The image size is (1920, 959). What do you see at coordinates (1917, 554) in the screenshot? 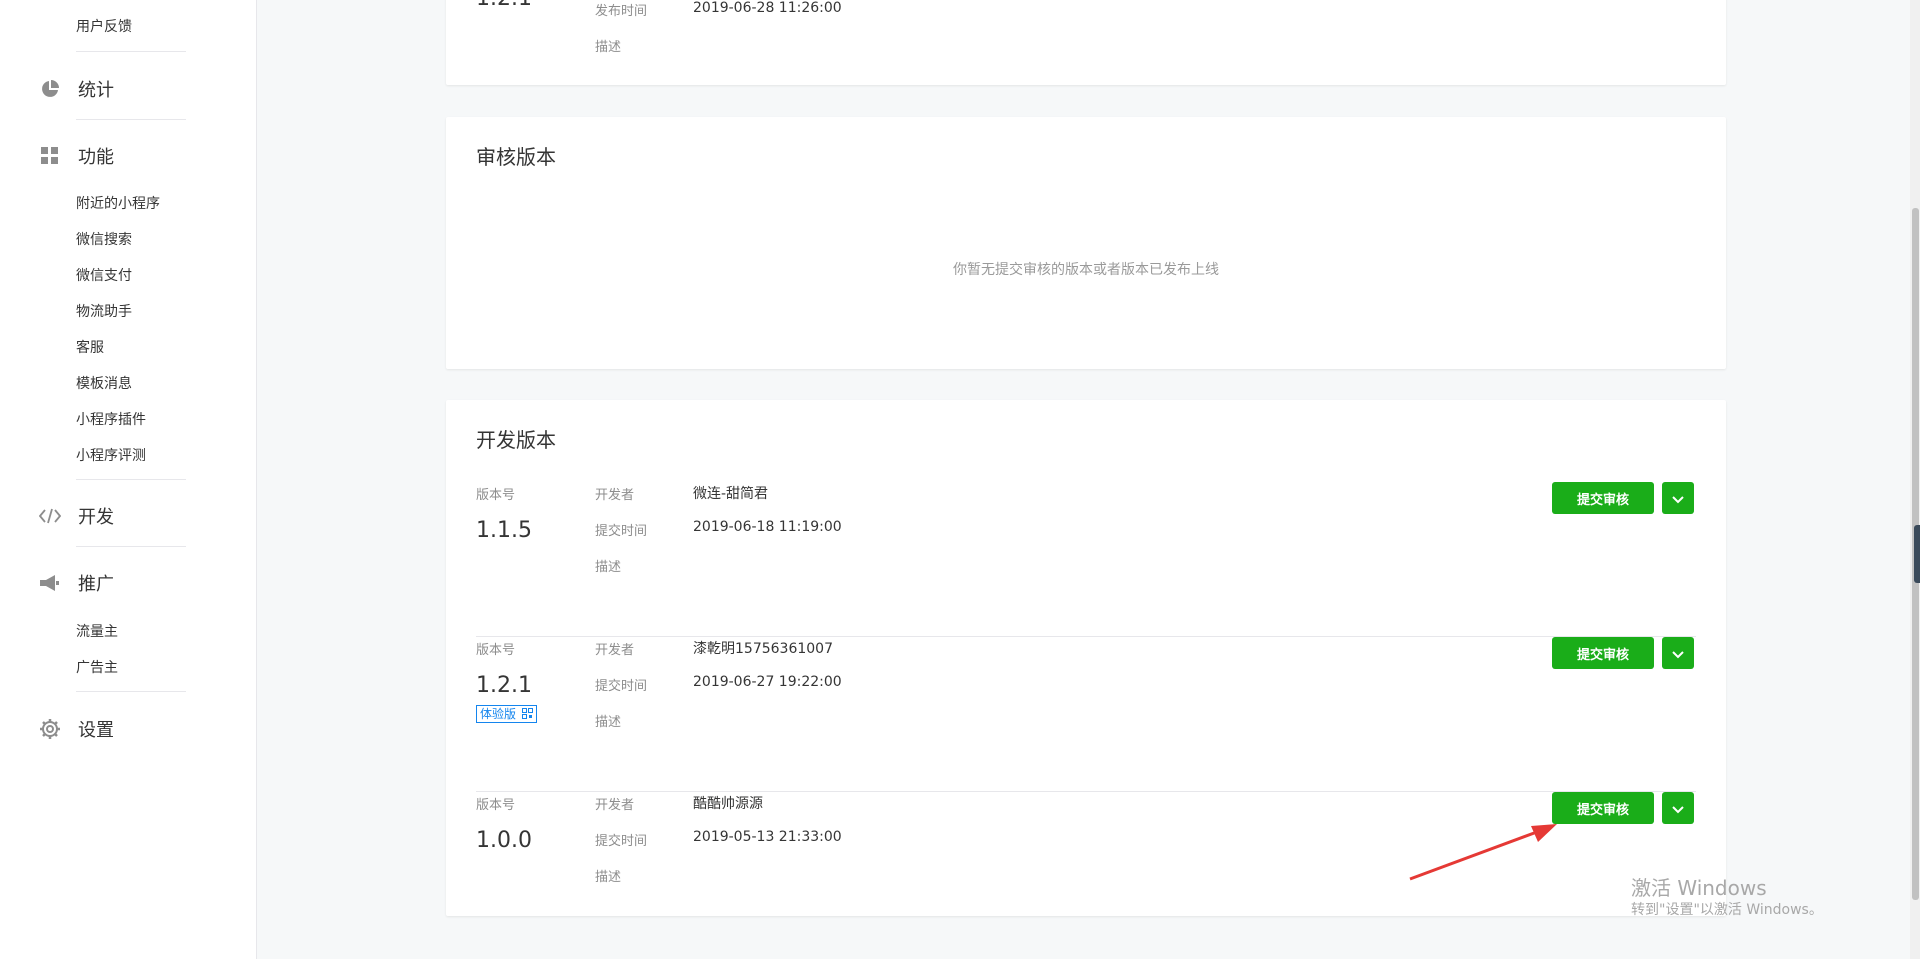
I see `side-floating-tab` at bounding box center [1917, 554].